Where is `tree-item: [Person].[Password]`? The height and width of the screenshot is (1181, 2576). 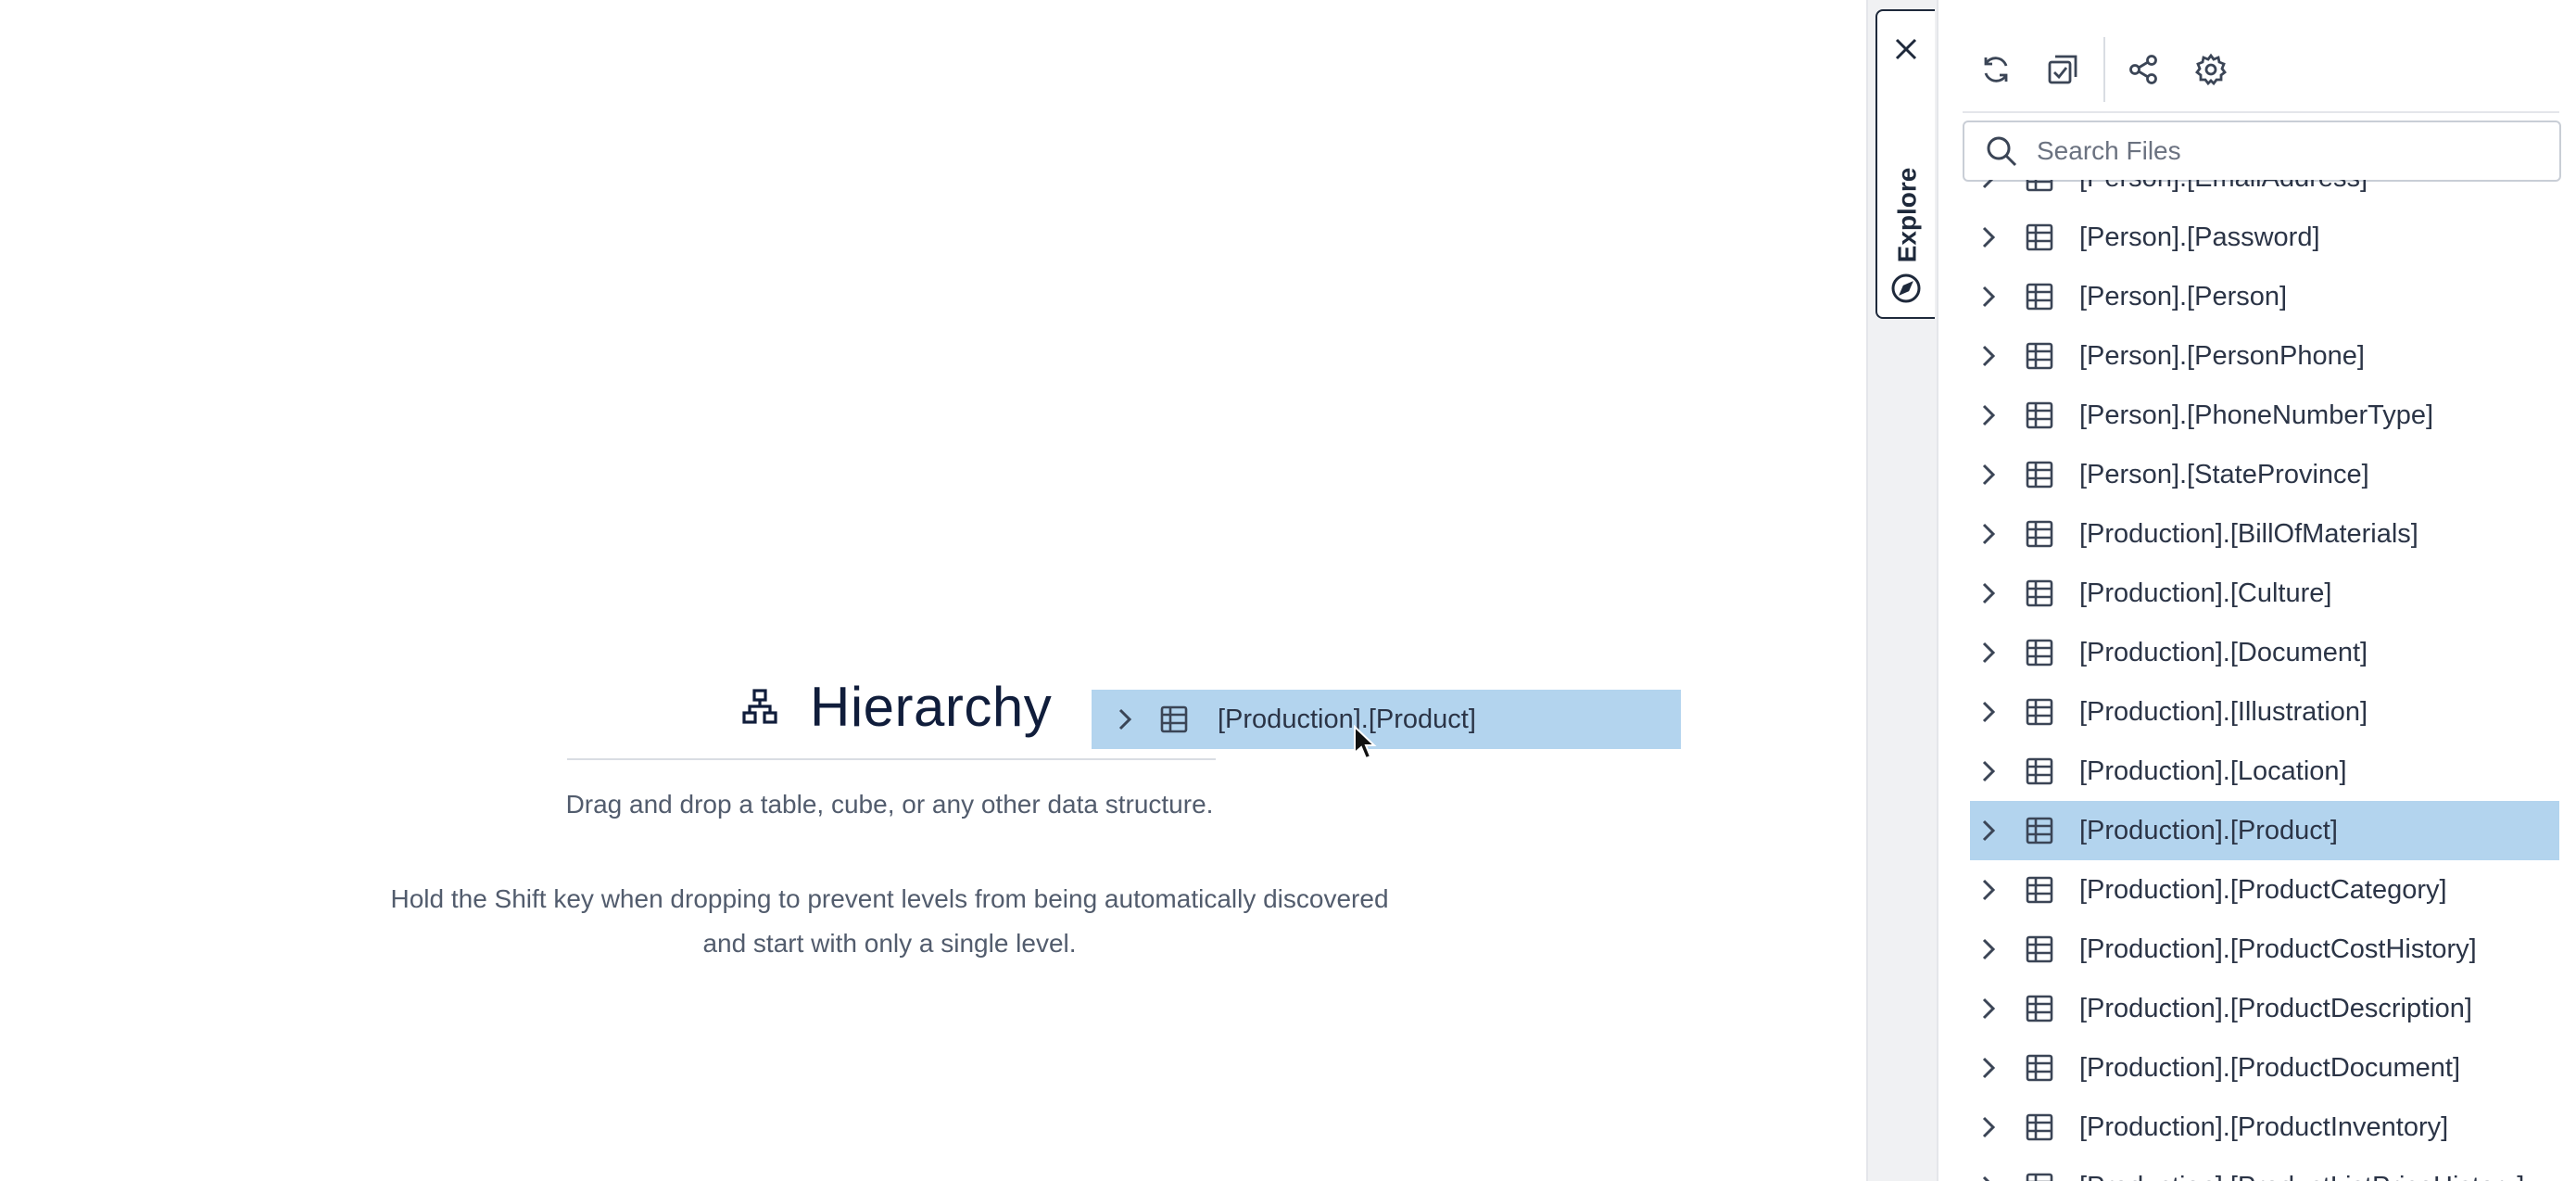 tree-item: [Person].[Password] is located at coordinates (2264, 237).